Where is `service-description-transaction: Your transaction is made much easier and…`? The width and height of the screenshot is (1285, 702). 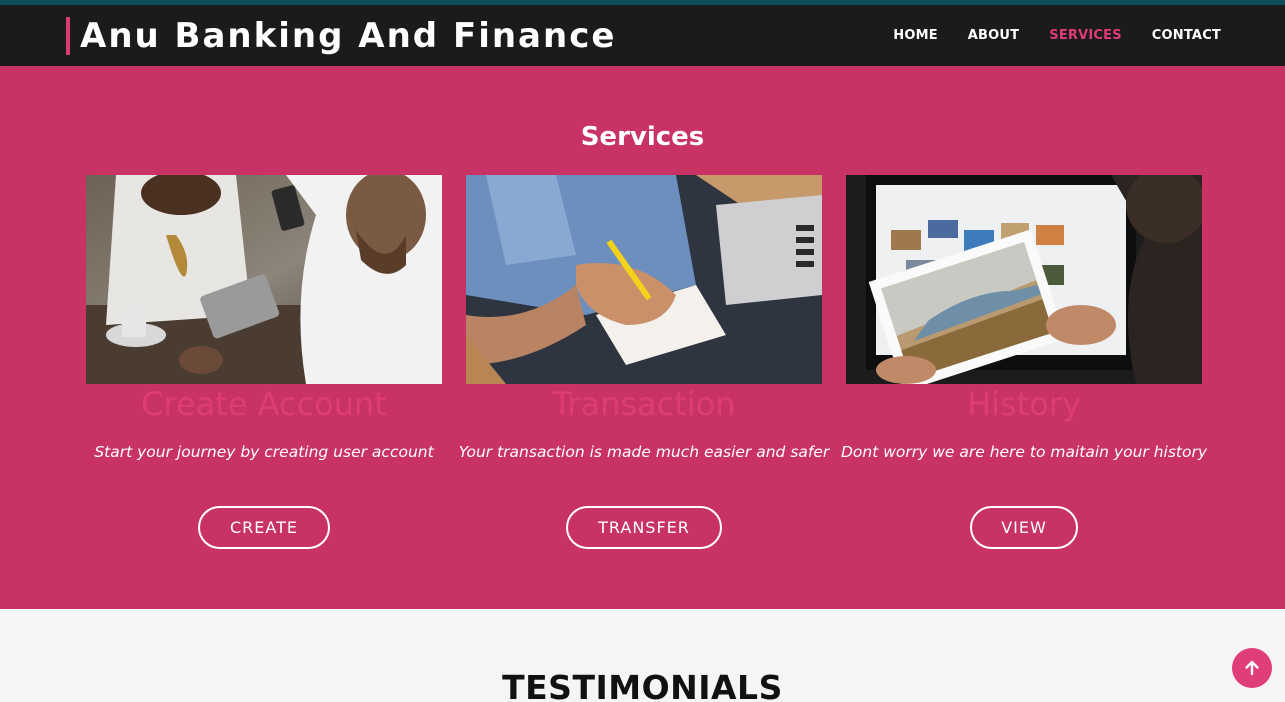
service-description-transaction: Your transaction is made much easier and… is located at coordinates (644, 452).